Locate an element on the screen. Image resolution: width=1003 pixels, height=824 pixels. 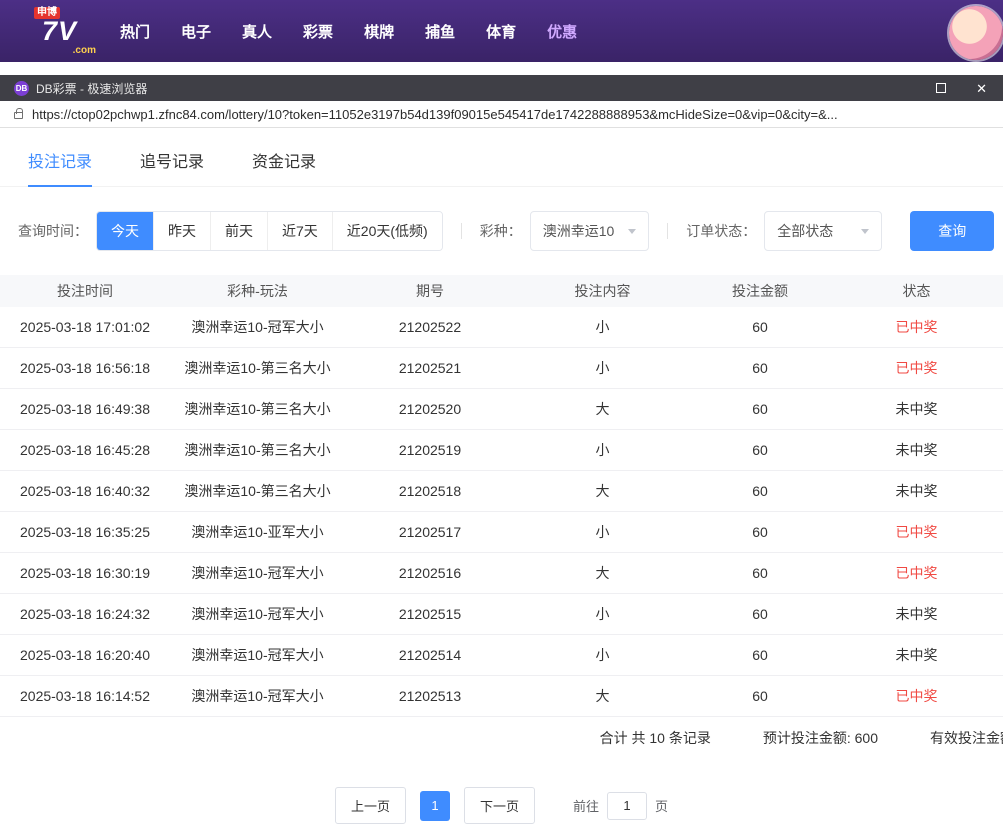
order-status-value: 全部状态 is located at coordinates (805, 231).